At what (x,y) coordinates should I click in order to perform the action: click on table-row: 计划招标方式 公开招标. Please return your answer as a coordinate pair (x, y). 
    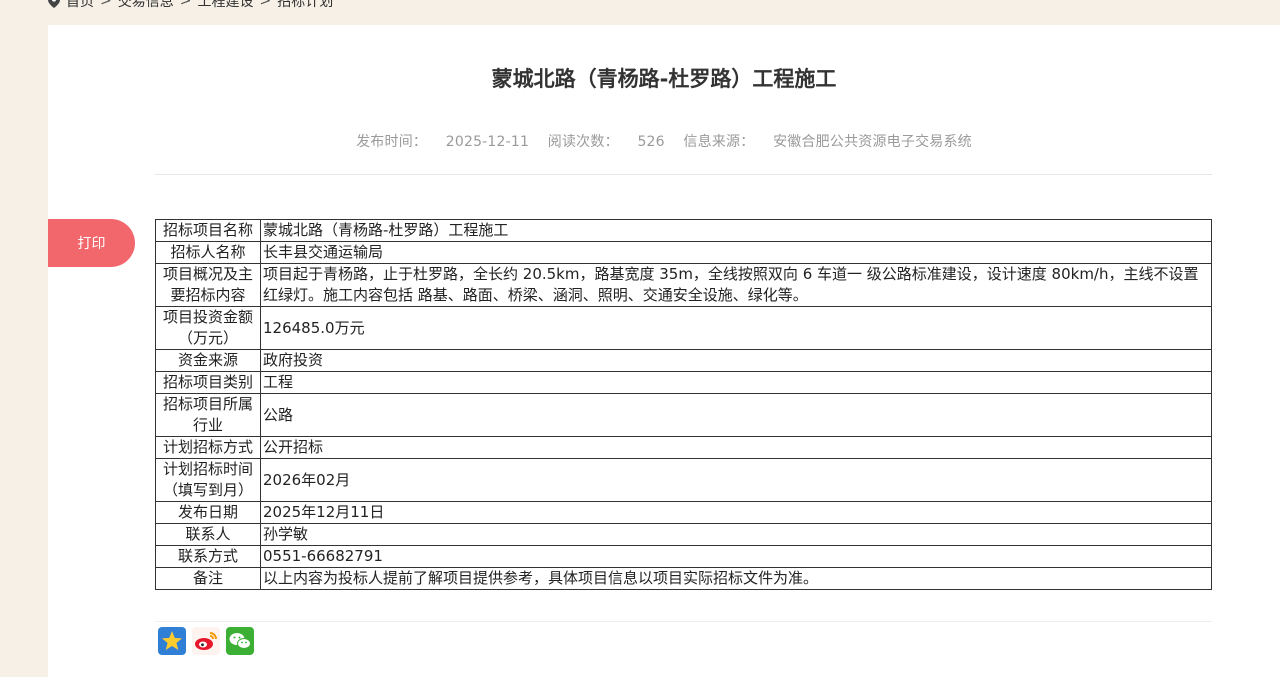
    Looking at the image, I should click on (683, 447).